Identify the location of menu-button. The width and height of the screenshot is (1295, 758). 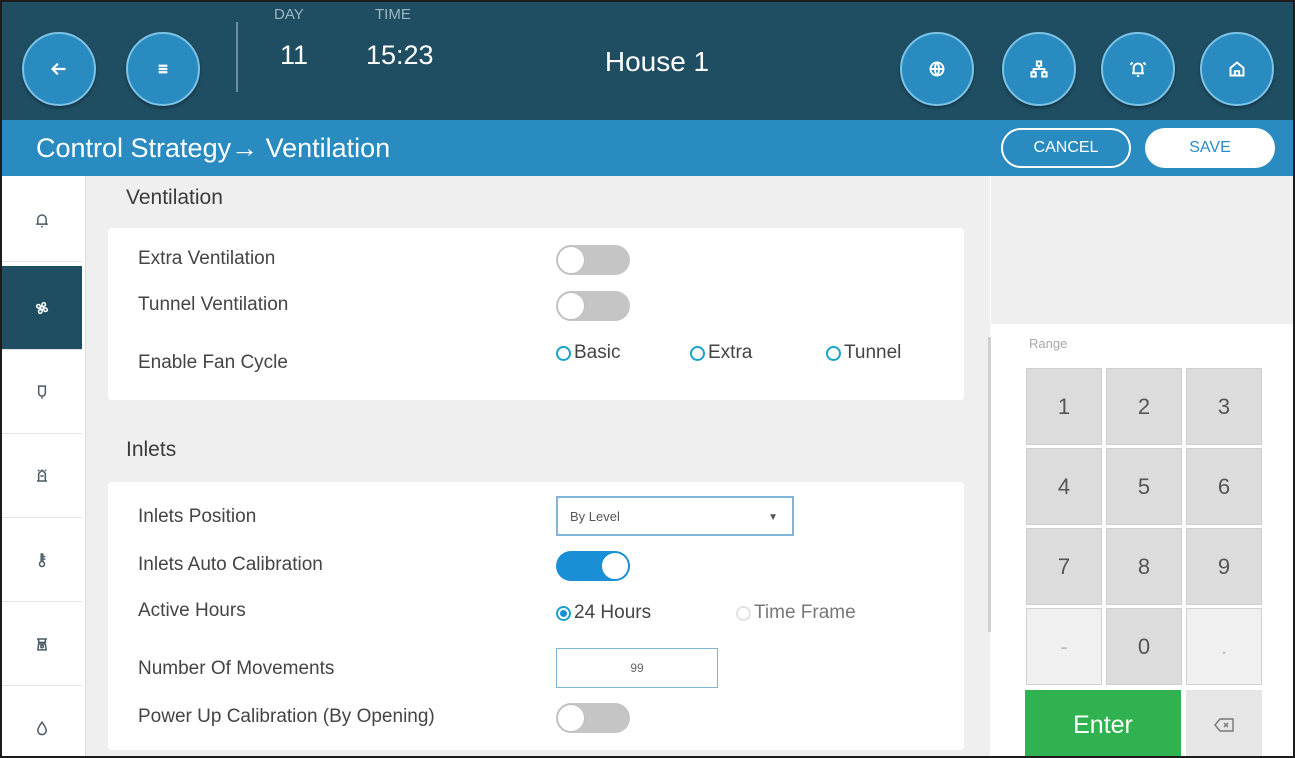
(163, 69).